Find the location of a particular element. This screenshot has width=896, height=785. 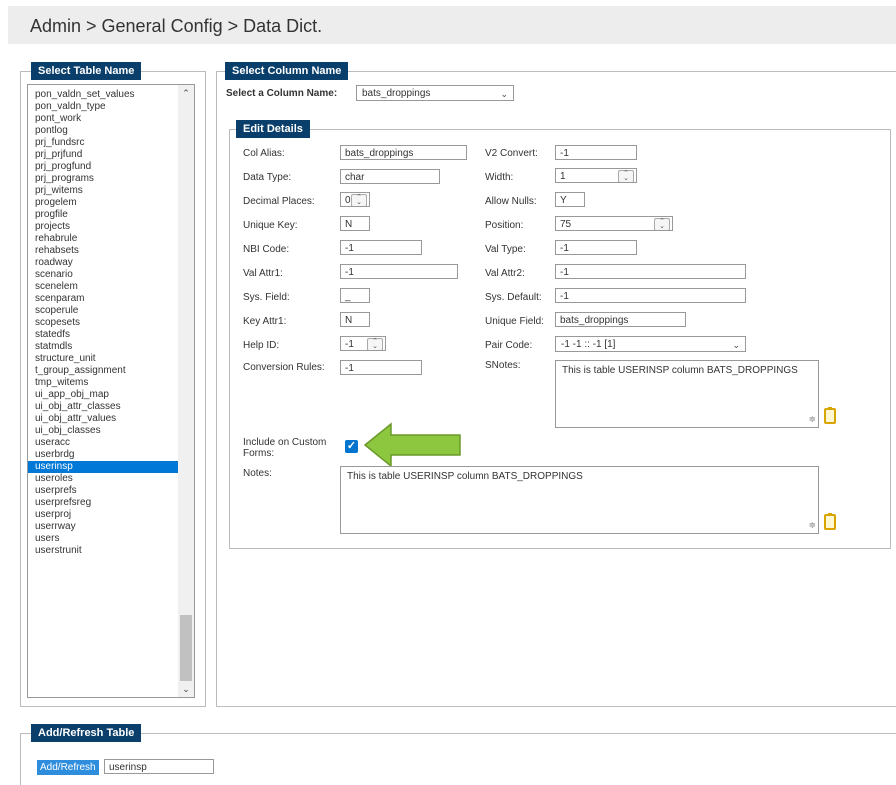

table-list-item: users is located at coordinates (111, 539).